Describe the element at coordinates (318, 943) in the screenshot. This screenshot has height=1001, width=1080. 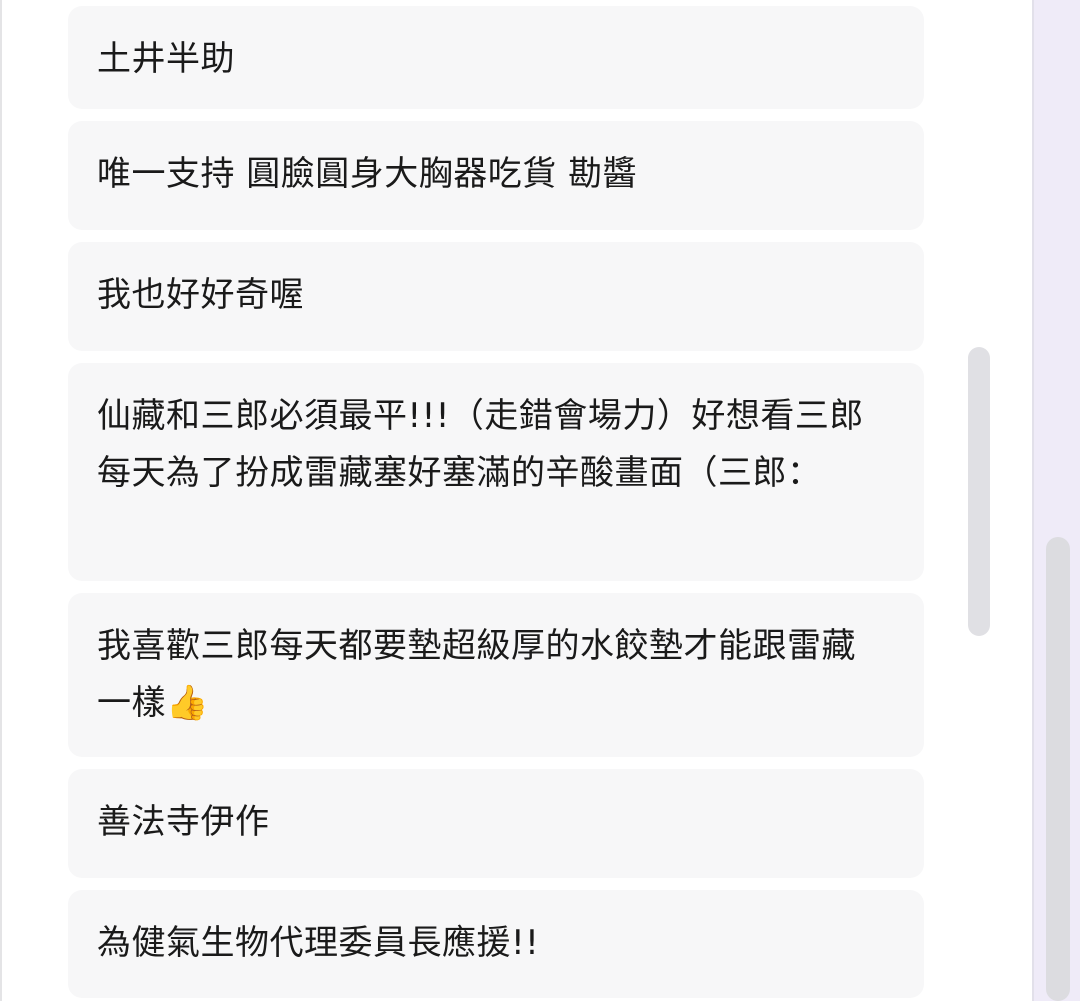
I see `list-item-text: 為健氣生物代理委員長應援!!` at that location.